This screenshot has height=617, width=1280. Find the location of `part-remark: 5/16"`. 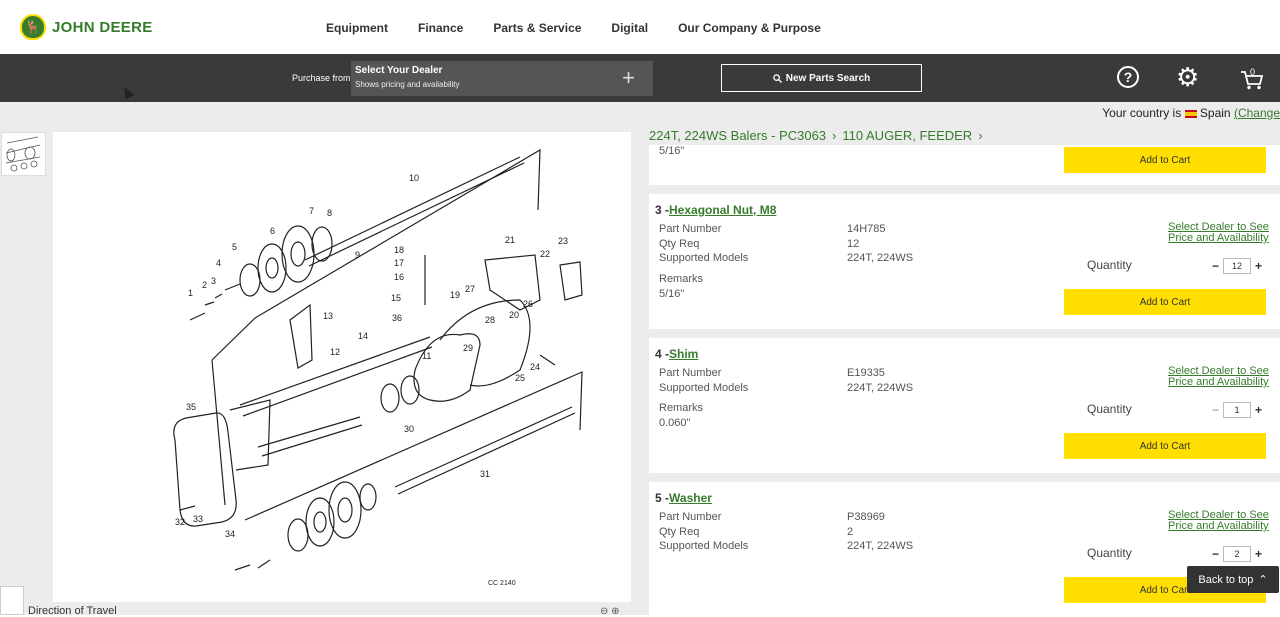

part-remark: 5/16" is located at coordinates (672, 151).